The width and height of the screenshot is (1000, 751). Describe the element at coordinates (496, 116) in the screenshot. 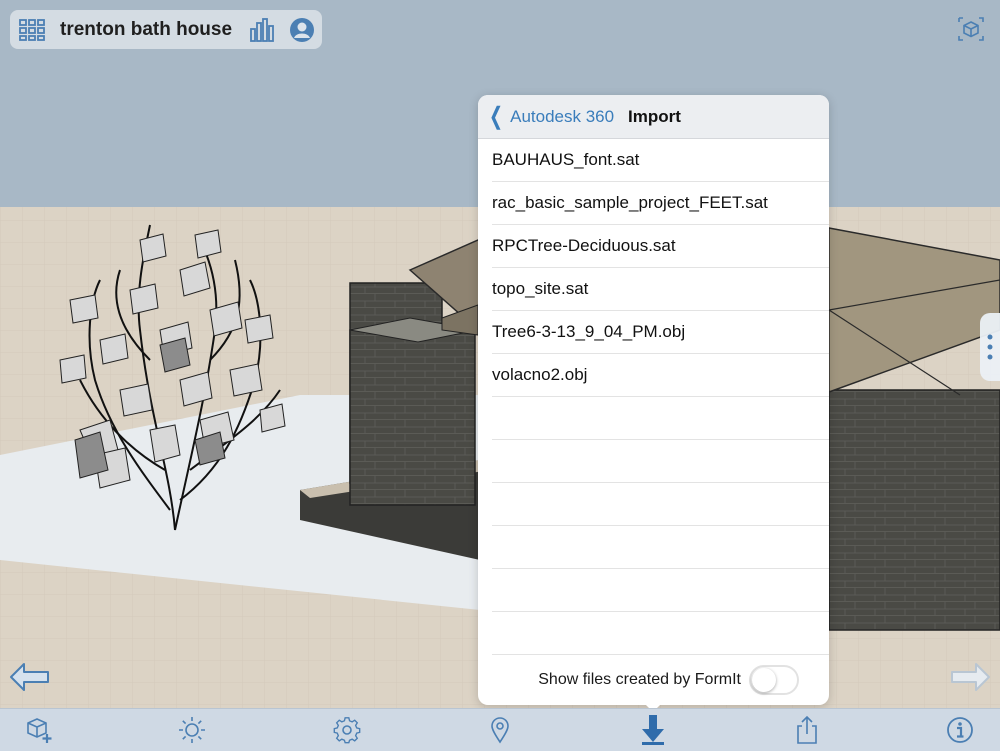

I see `chevron-left-icon: ❮` at that location.